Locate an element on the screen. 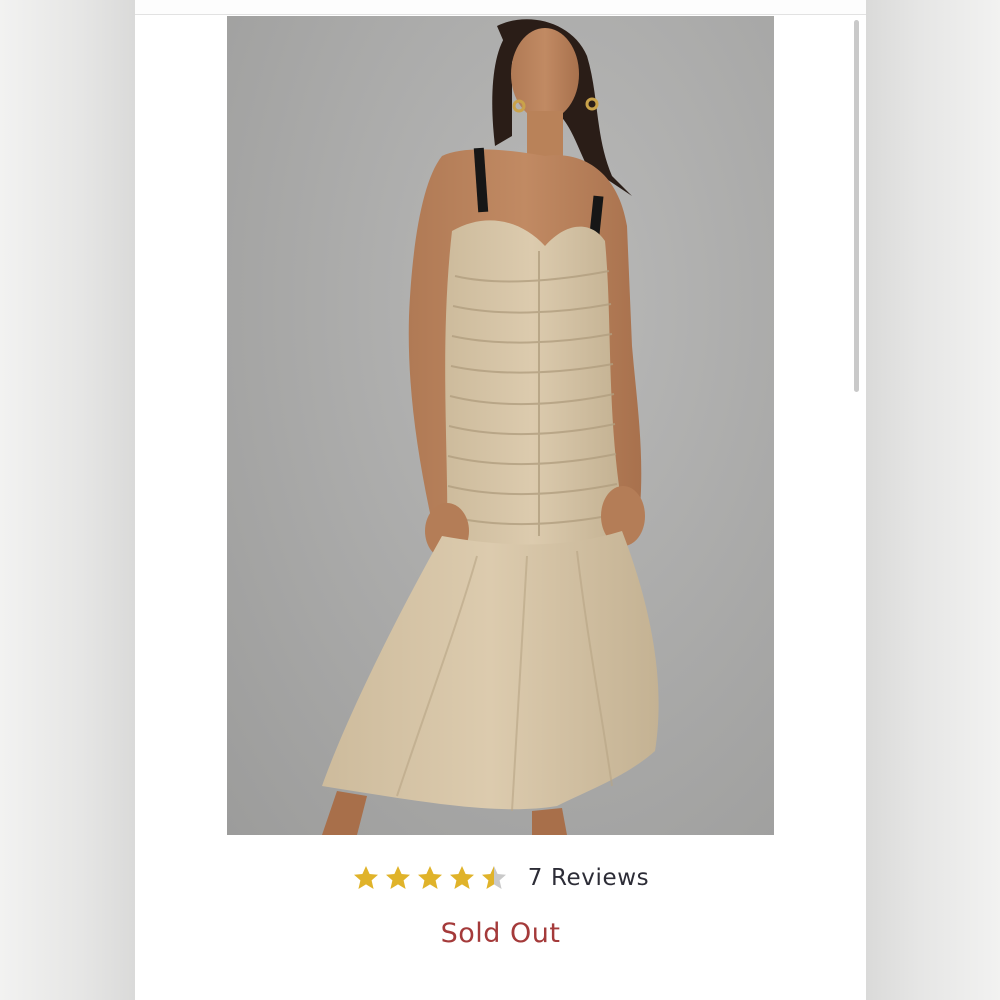 Image resolution: width=1000 pixels, height=1000 pixels. rating-row: 7 Reviews is located at coordinates (500, 878).